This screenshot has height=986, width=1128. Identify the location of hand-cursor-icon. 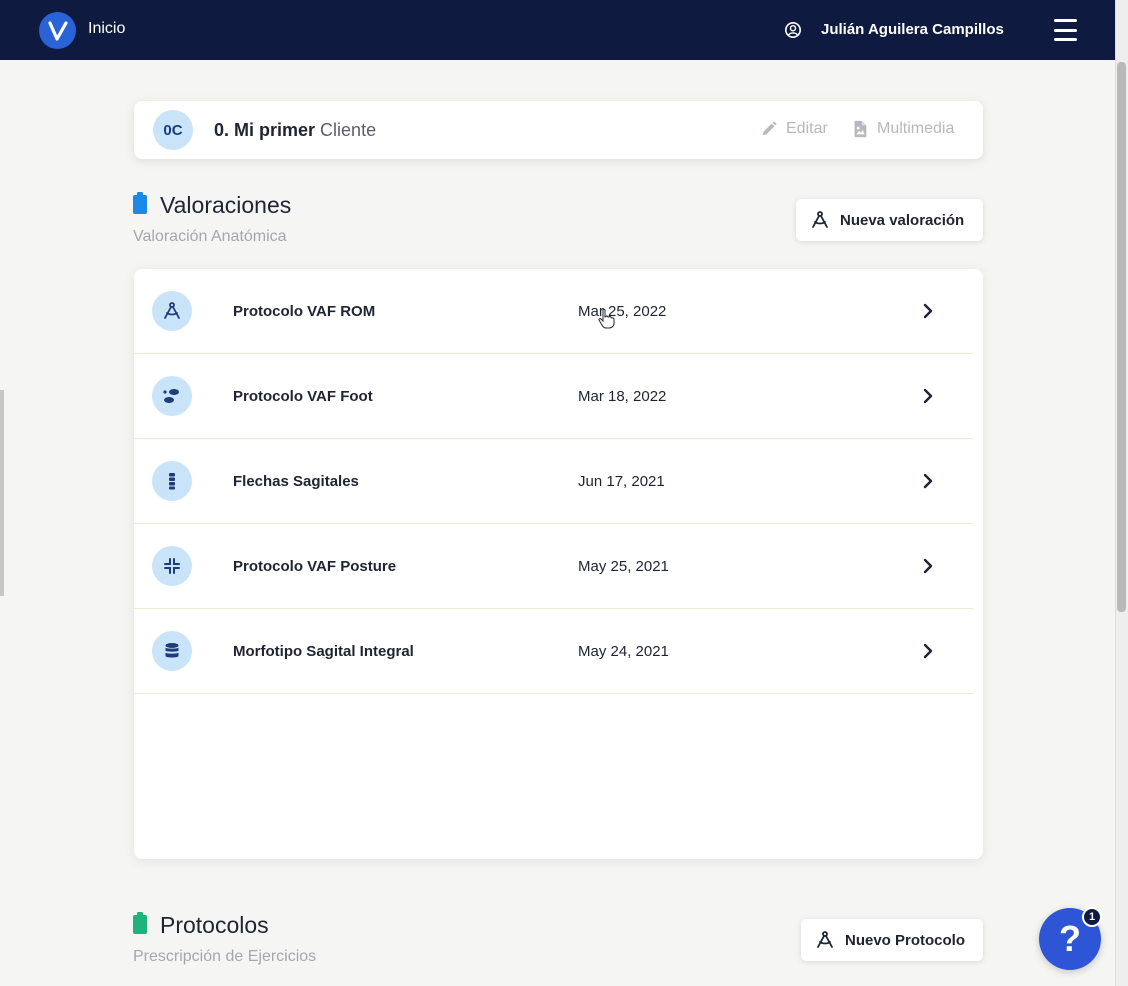
(606, 318).